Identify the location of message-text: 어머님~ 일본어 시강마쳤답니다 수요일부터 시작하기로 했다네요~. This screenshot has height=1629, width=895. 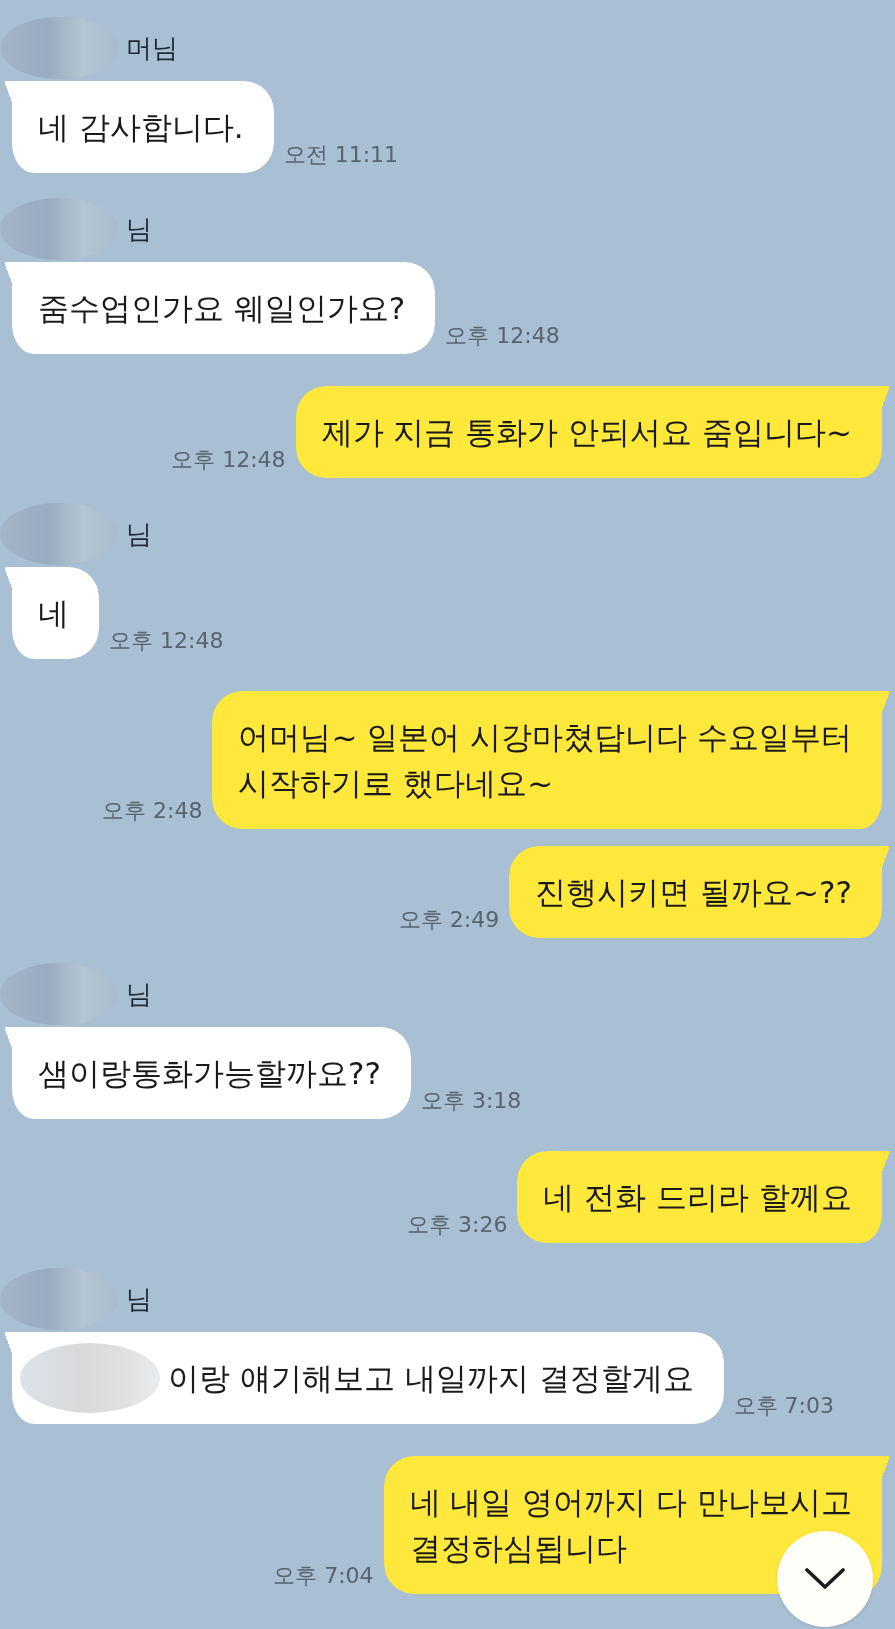
(545, 760).